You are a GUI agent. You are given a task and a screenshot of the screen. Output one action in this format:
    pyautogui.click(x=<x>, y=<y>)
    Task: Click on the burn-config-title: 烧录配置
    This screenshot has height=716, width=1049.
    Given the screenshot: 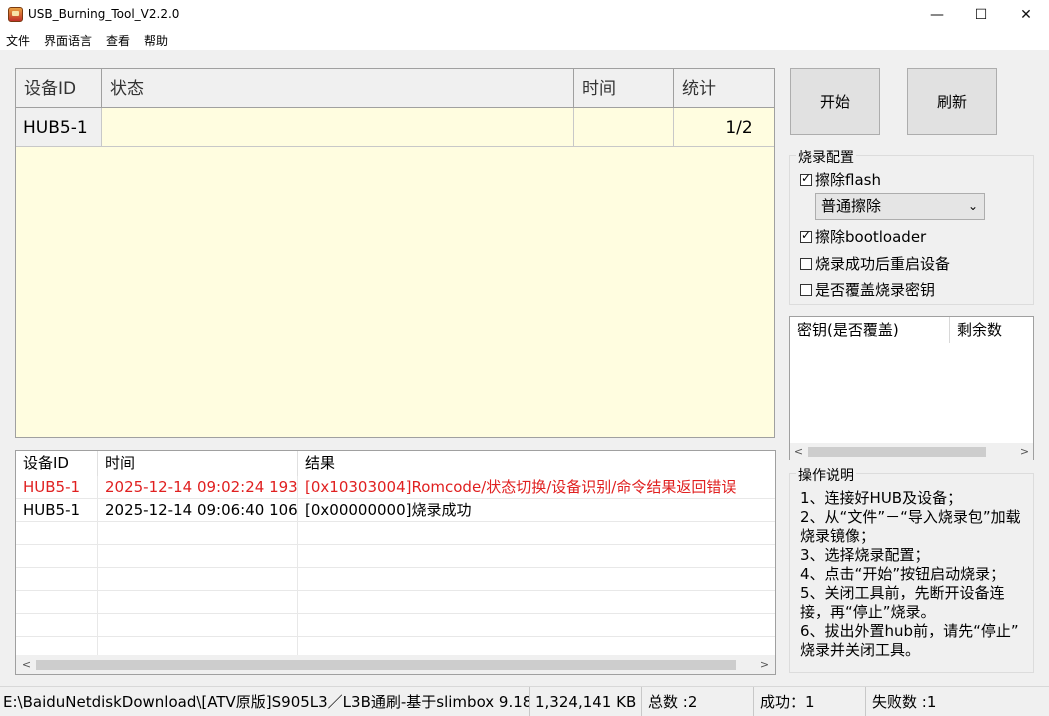 What is the action you would take?
    pyautogui.click(x=826, y=157)
    